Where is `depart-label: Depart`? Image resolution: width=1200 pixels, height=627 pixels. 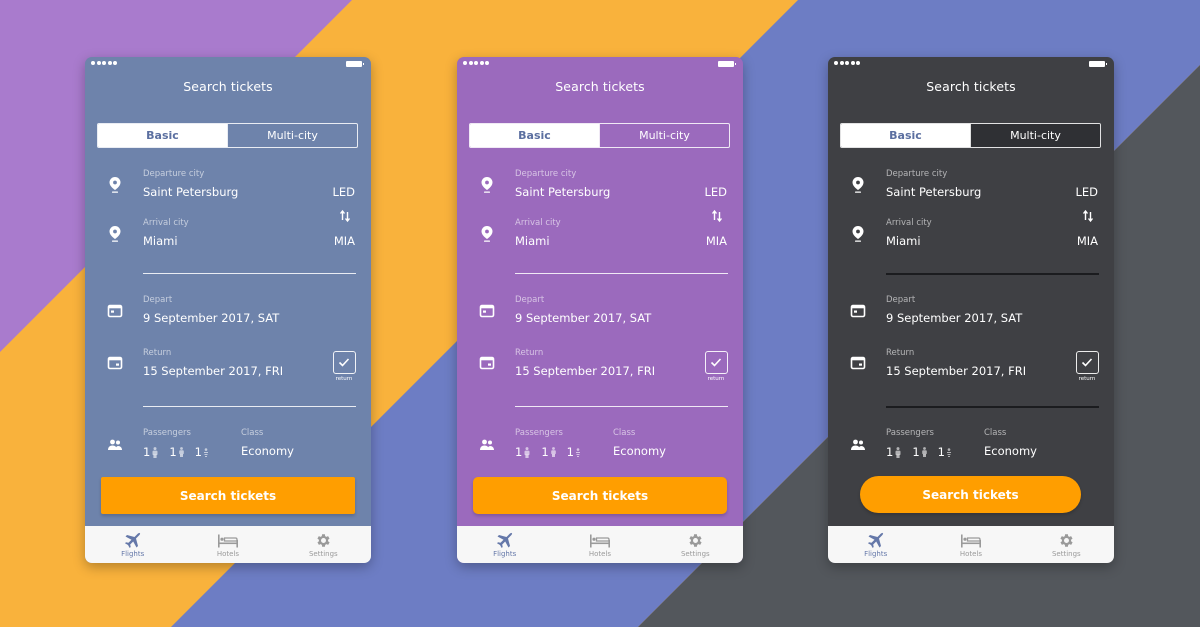
depart-label: Depart is located at coordinates (158, 300).